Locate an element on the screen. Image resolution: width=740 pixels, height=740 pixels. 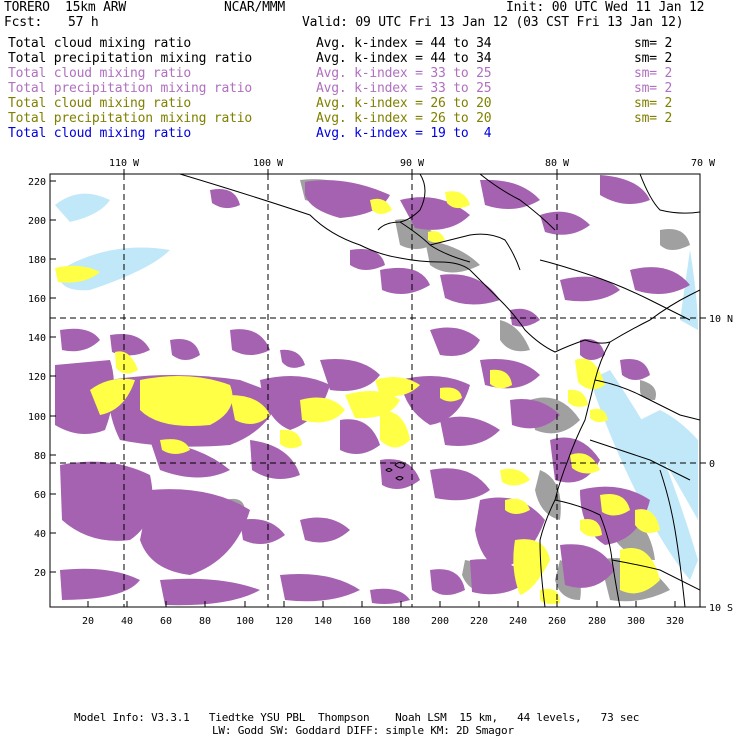
x-tick-label: 80 is located at coordinates (205, 621).